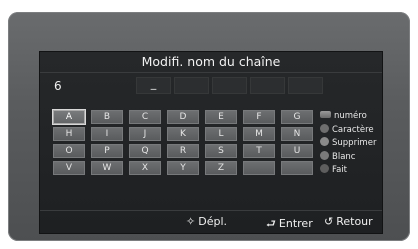 The height and width of the screenshot is (249, 418). I want to click on key-m: M, so click(259, 134).